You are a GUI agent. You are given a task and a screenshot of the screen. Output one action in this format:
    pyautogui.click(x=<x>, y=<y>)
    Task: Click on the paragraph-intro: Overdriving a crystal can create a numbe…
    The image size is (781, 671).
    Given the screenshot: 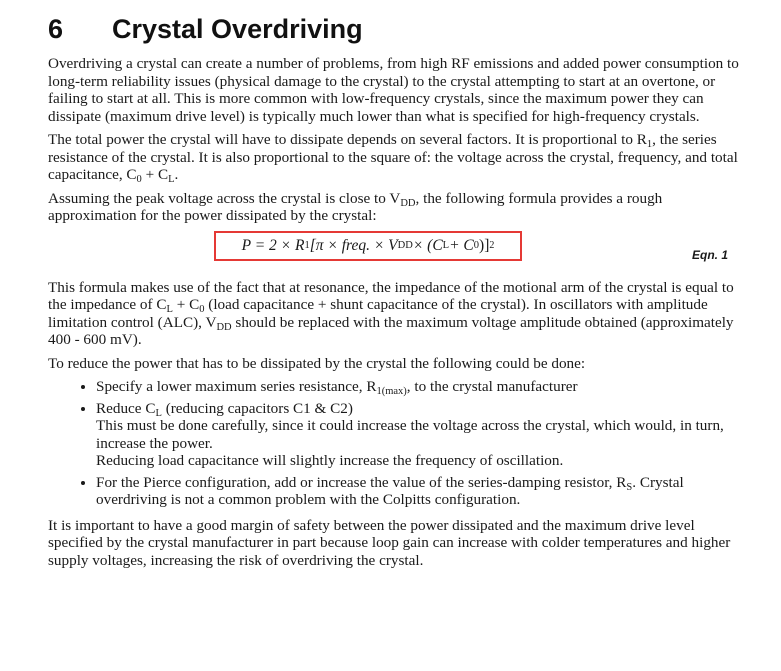 What is the action you would take?
    pyautogui.click(x=393, y=90)
    